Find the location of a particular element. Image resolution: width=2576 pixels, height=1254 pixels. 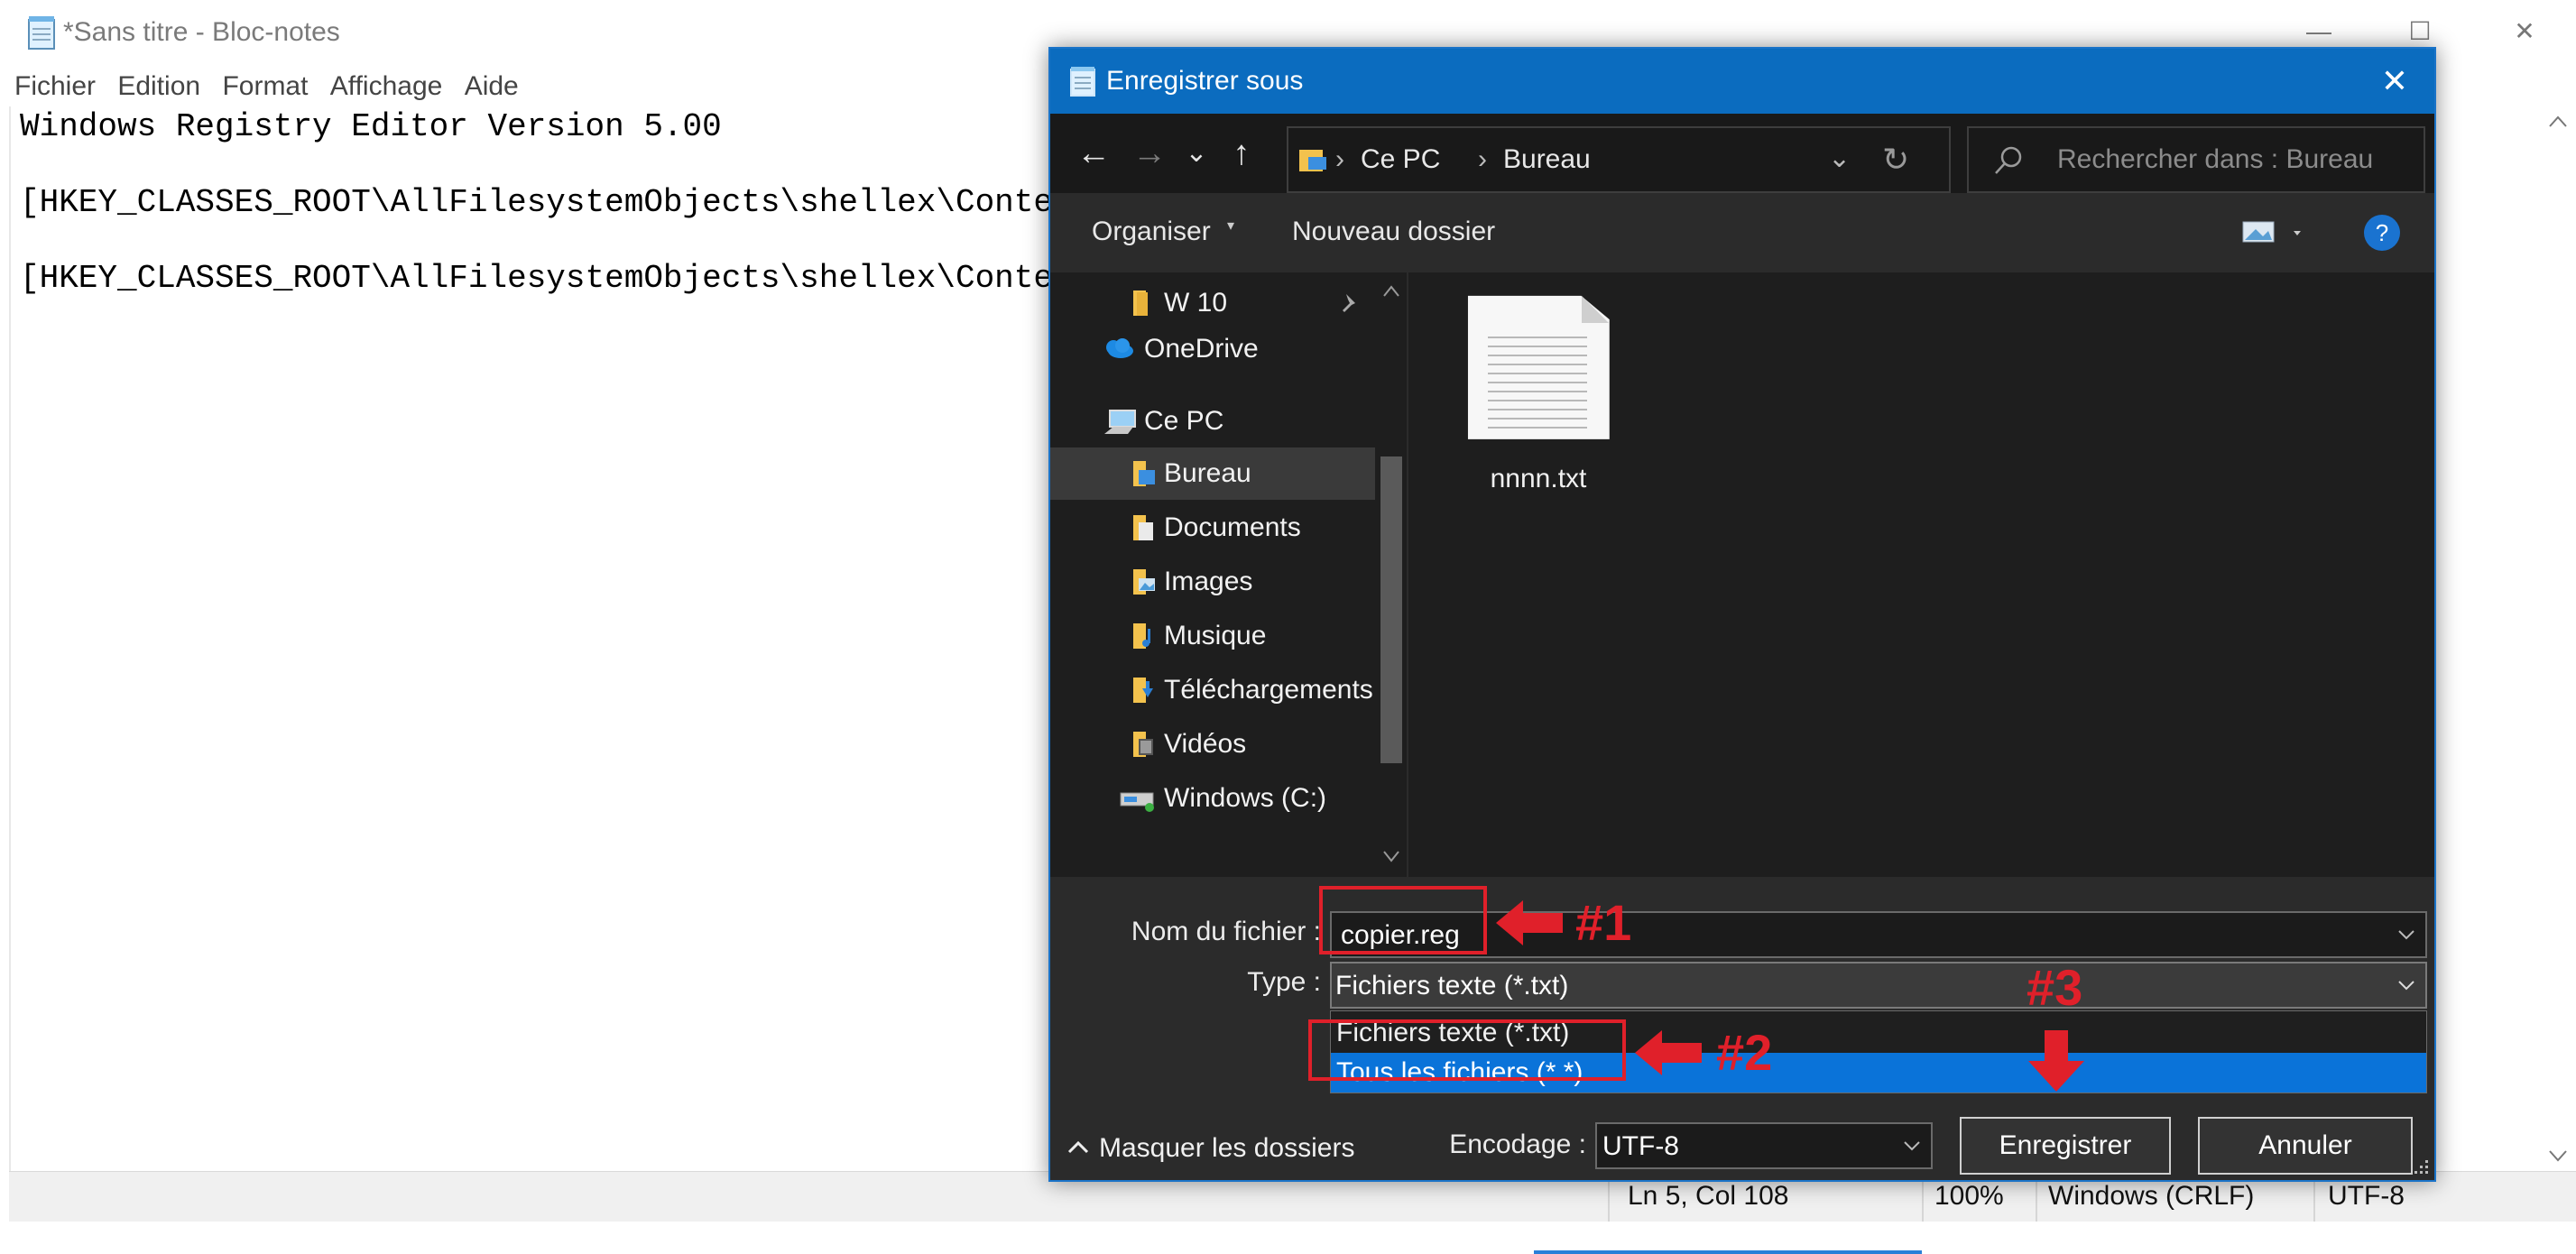

organize-dropdown-icon: ▾ is located at coordinates (1231, 226).